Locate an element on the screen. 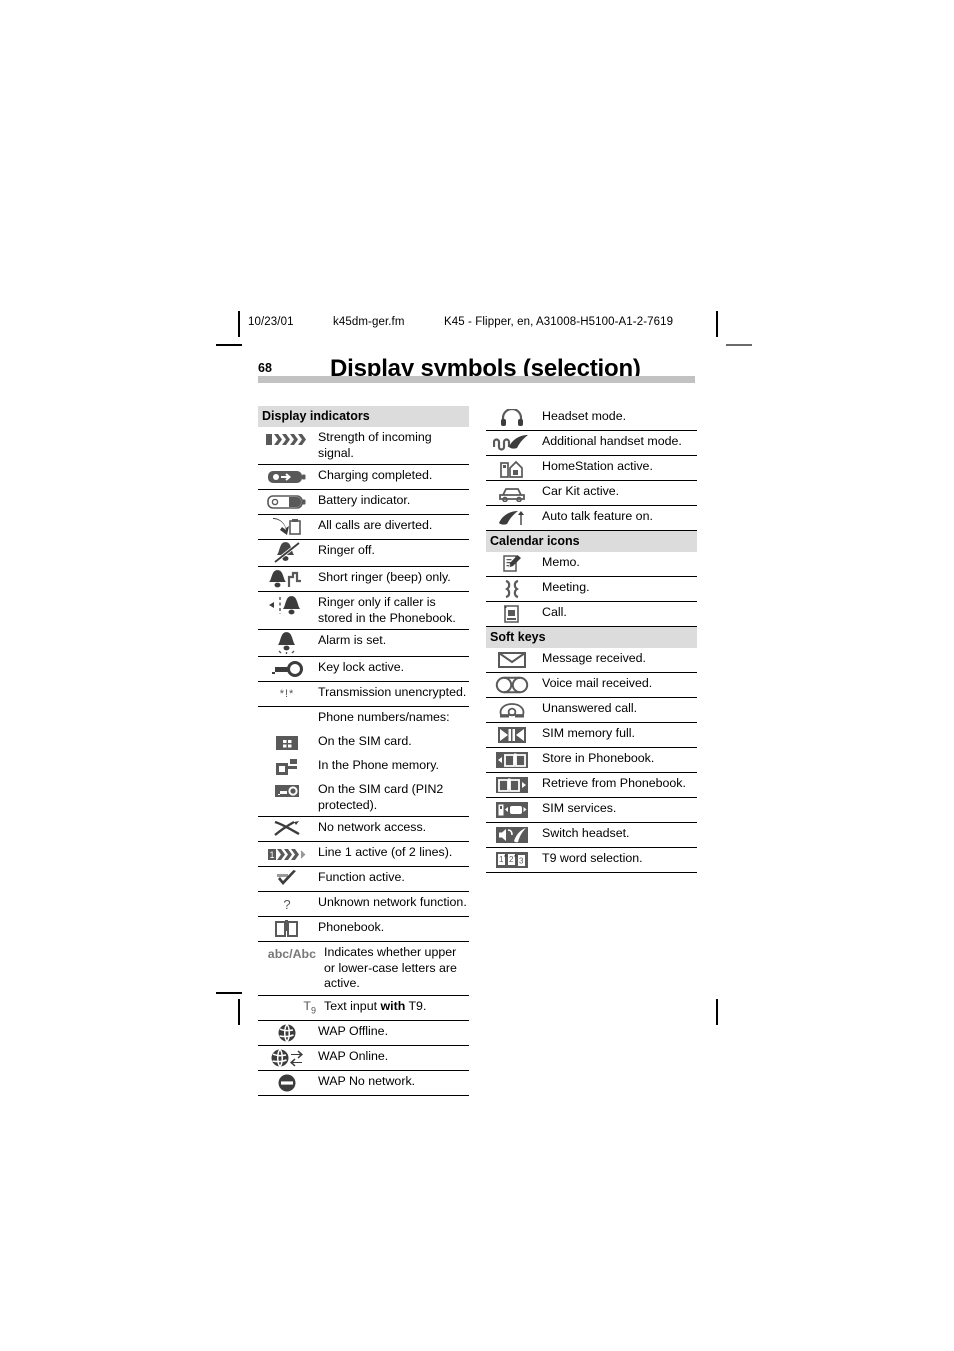  row-text: Meeting. is located at coordinates (566, 587).